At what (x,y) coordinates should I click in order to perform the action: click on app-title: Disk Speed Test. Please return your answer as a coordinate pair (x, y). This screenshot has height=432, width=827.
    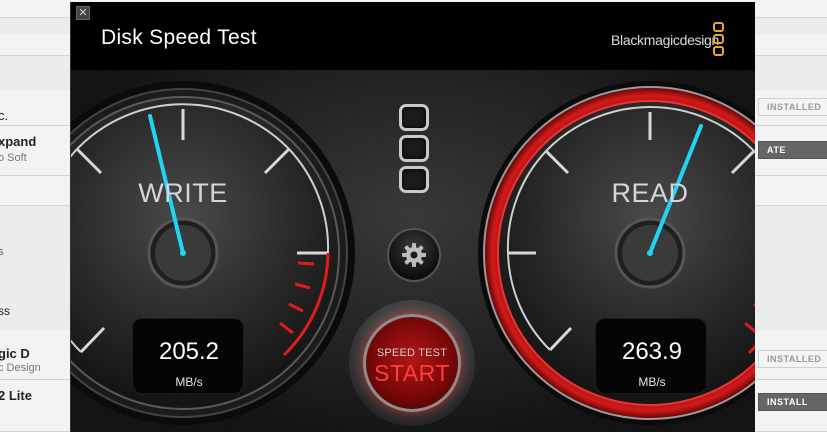
    Looking at the image, I should click on (179, 37).